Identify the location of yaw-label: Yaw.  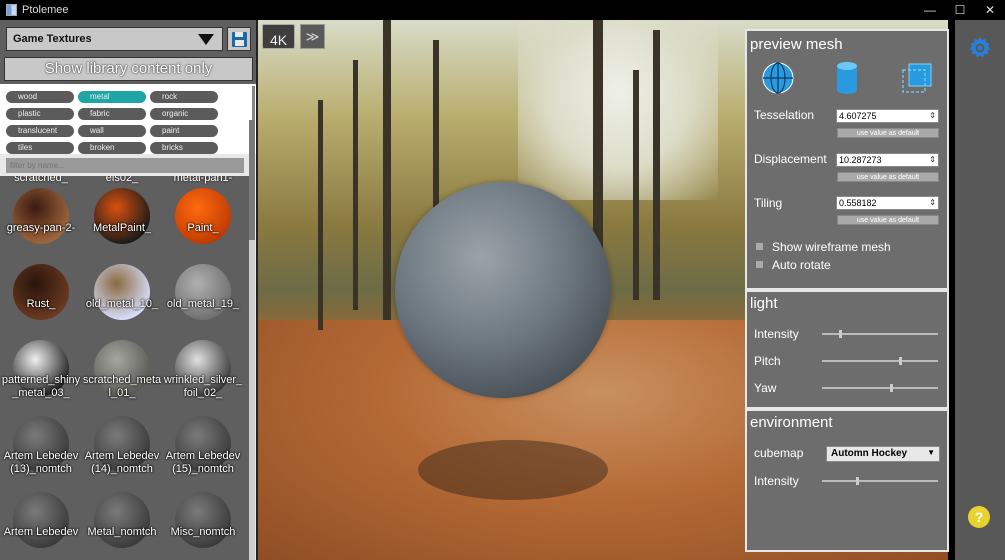
(765, 388).